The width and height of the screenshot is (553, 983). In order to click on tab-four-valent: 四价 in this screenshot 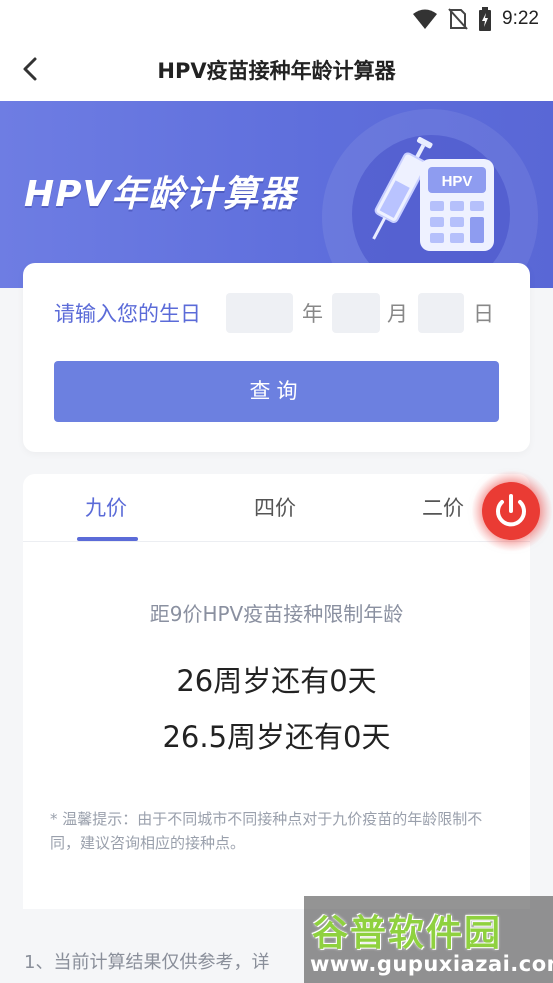, I will do `click(275, 507)`.